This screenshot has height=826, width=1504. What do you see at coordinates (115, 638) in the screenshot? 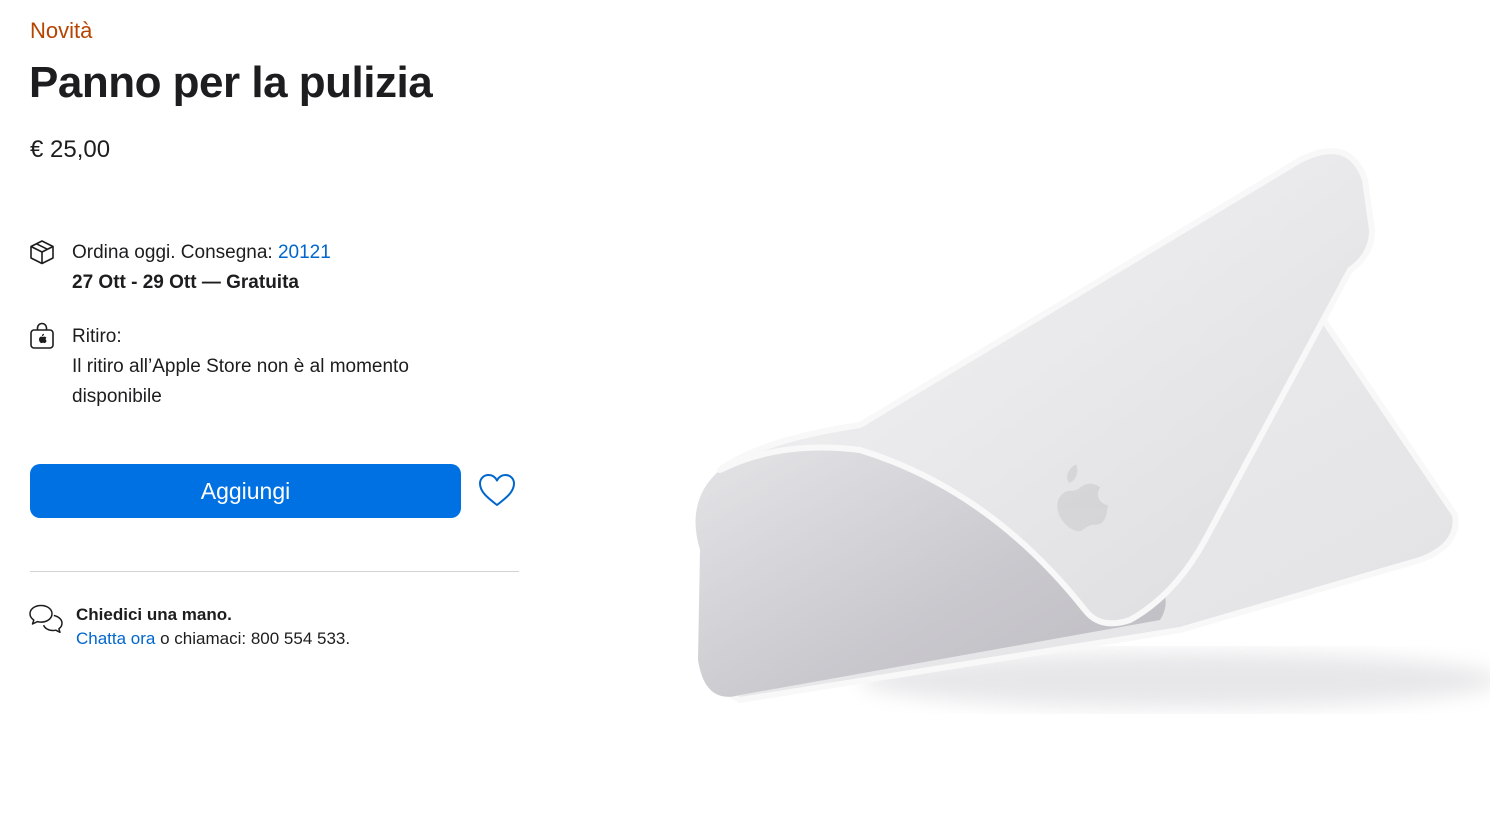
I see `chat-now-link: Chatta ora` at bounding box center [115, 638].